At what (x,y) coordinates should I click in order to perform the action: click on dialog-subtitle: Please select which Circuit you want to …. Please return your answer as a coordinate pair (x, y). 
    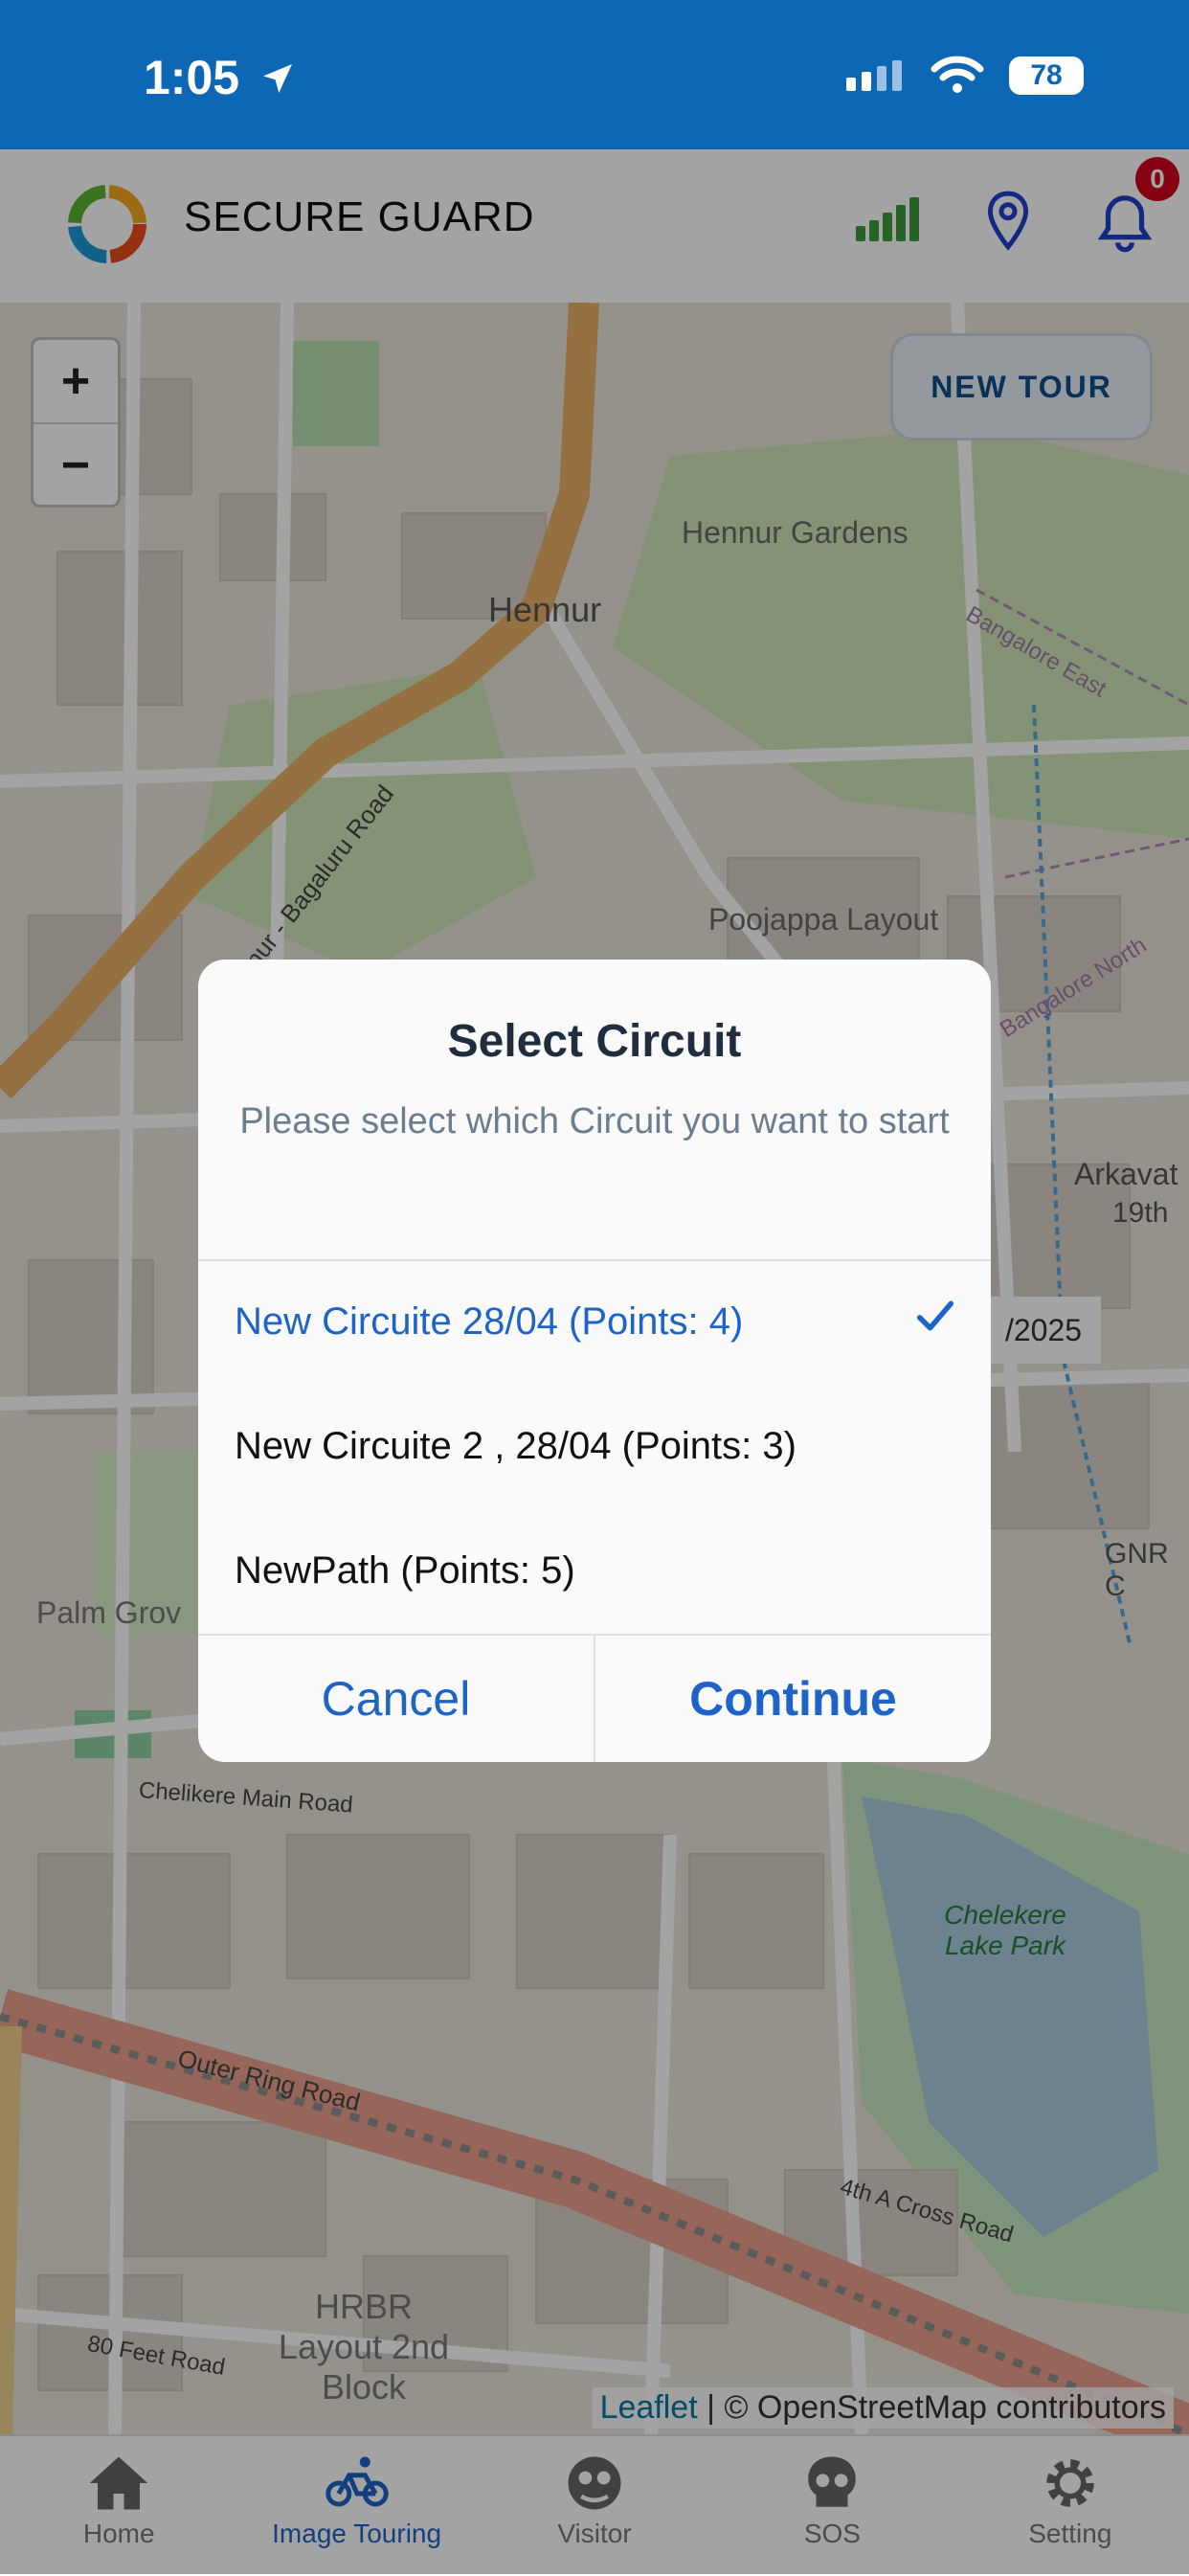
    Looking at the image, I should click on (594, 1121).